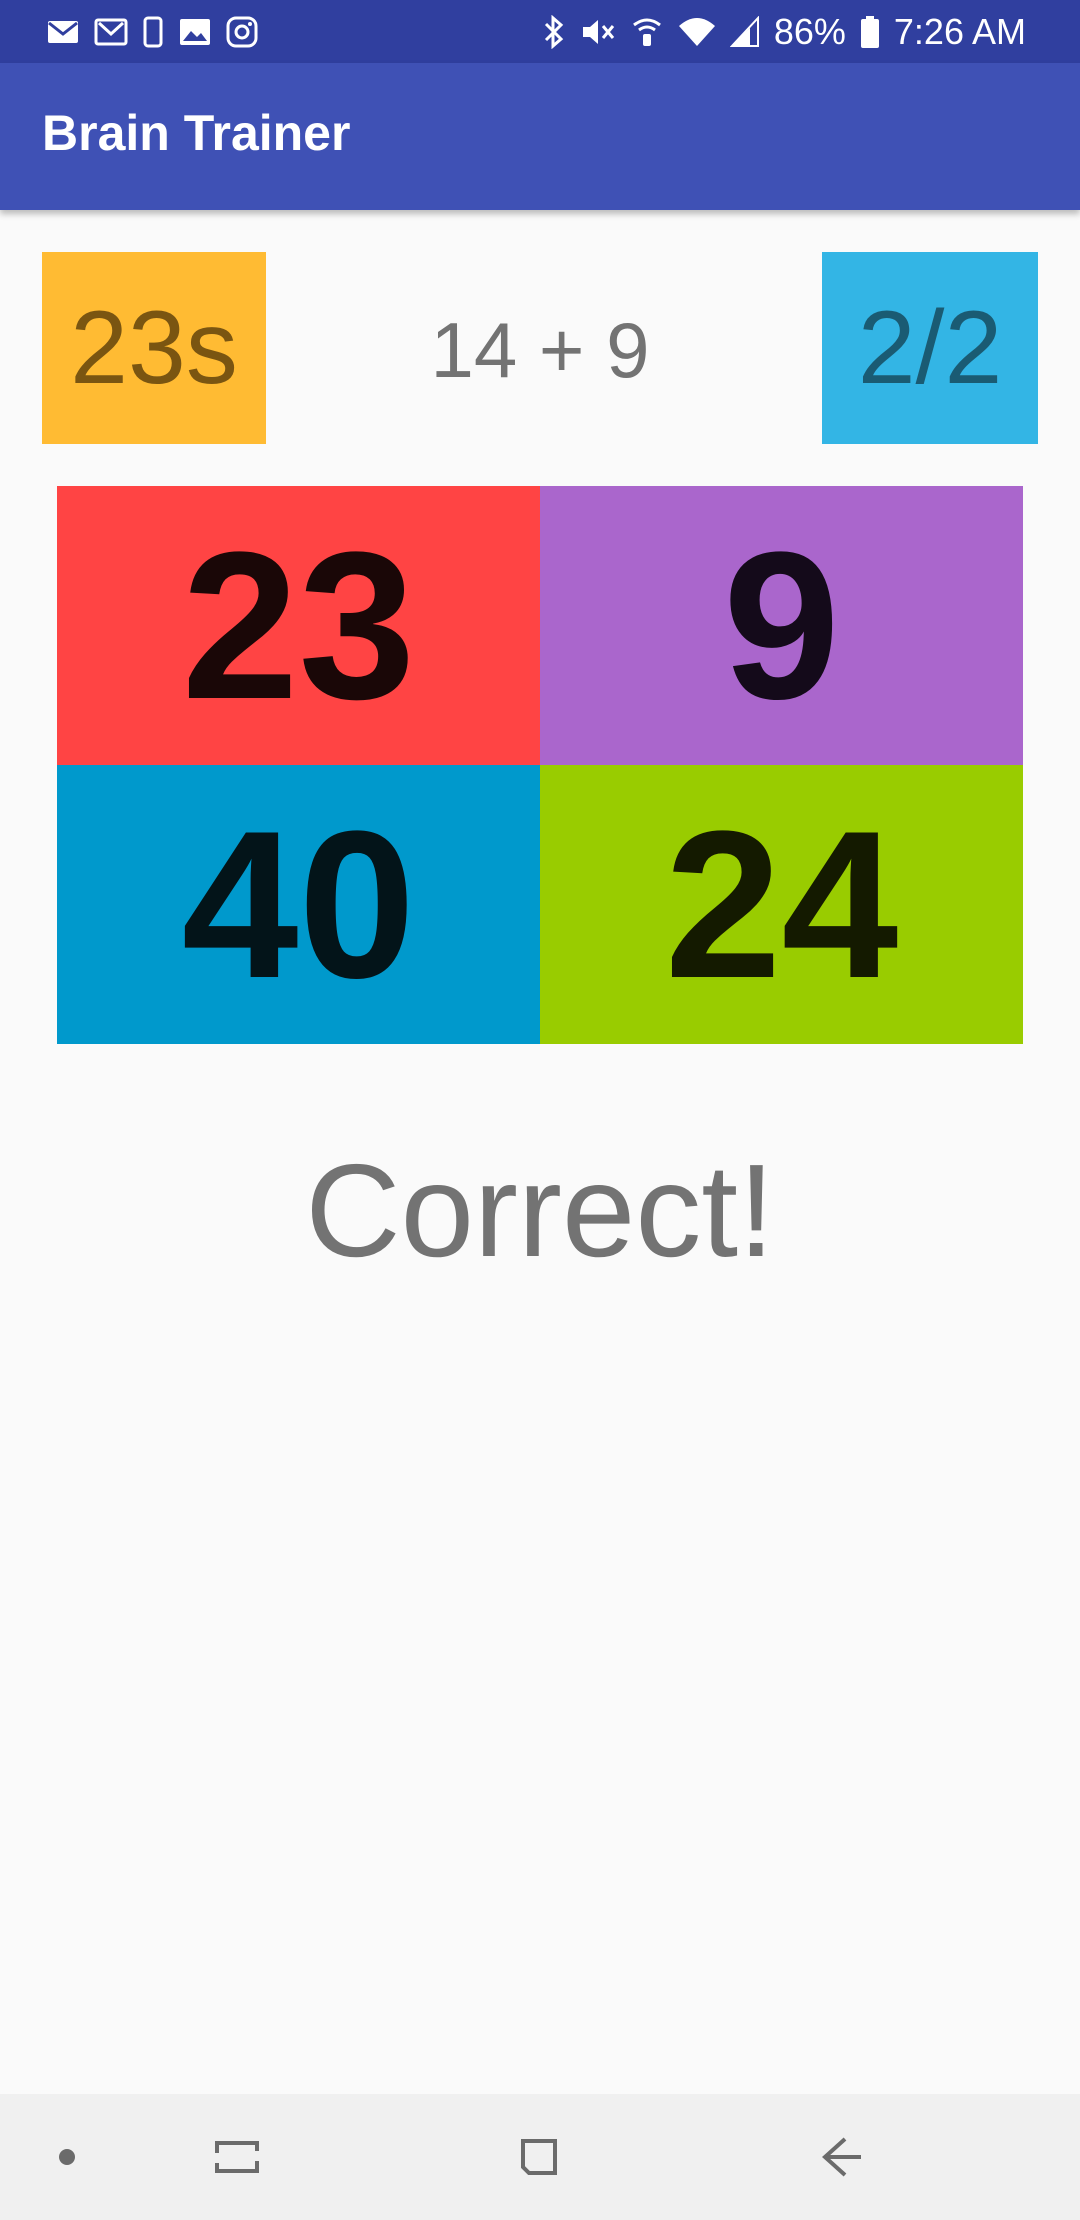  I want to click on answer-label: 9, so click(781, 625).